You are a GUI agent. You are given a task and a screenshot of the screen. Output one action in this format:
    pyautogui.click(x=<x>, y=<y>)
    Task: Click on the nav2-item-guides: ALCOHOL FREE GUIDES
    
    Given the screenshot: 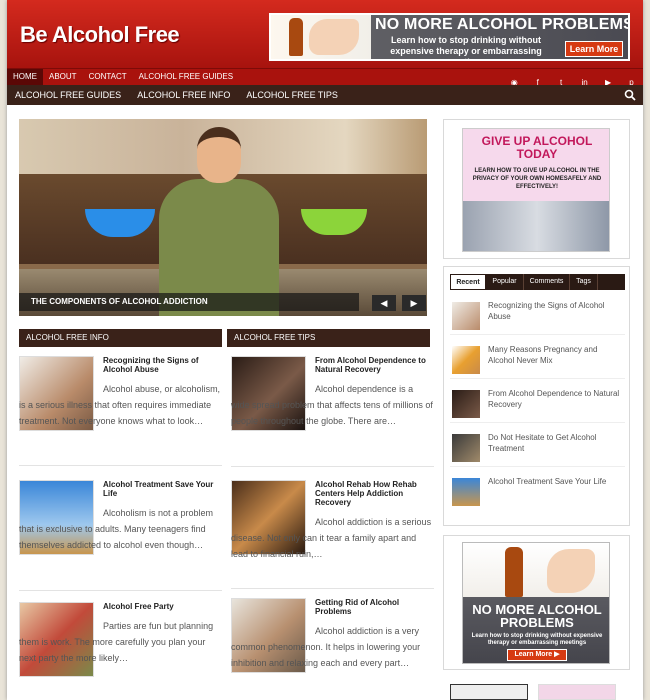 What is the action you would take?
    pyautogui.click(x=68, y=95)
    